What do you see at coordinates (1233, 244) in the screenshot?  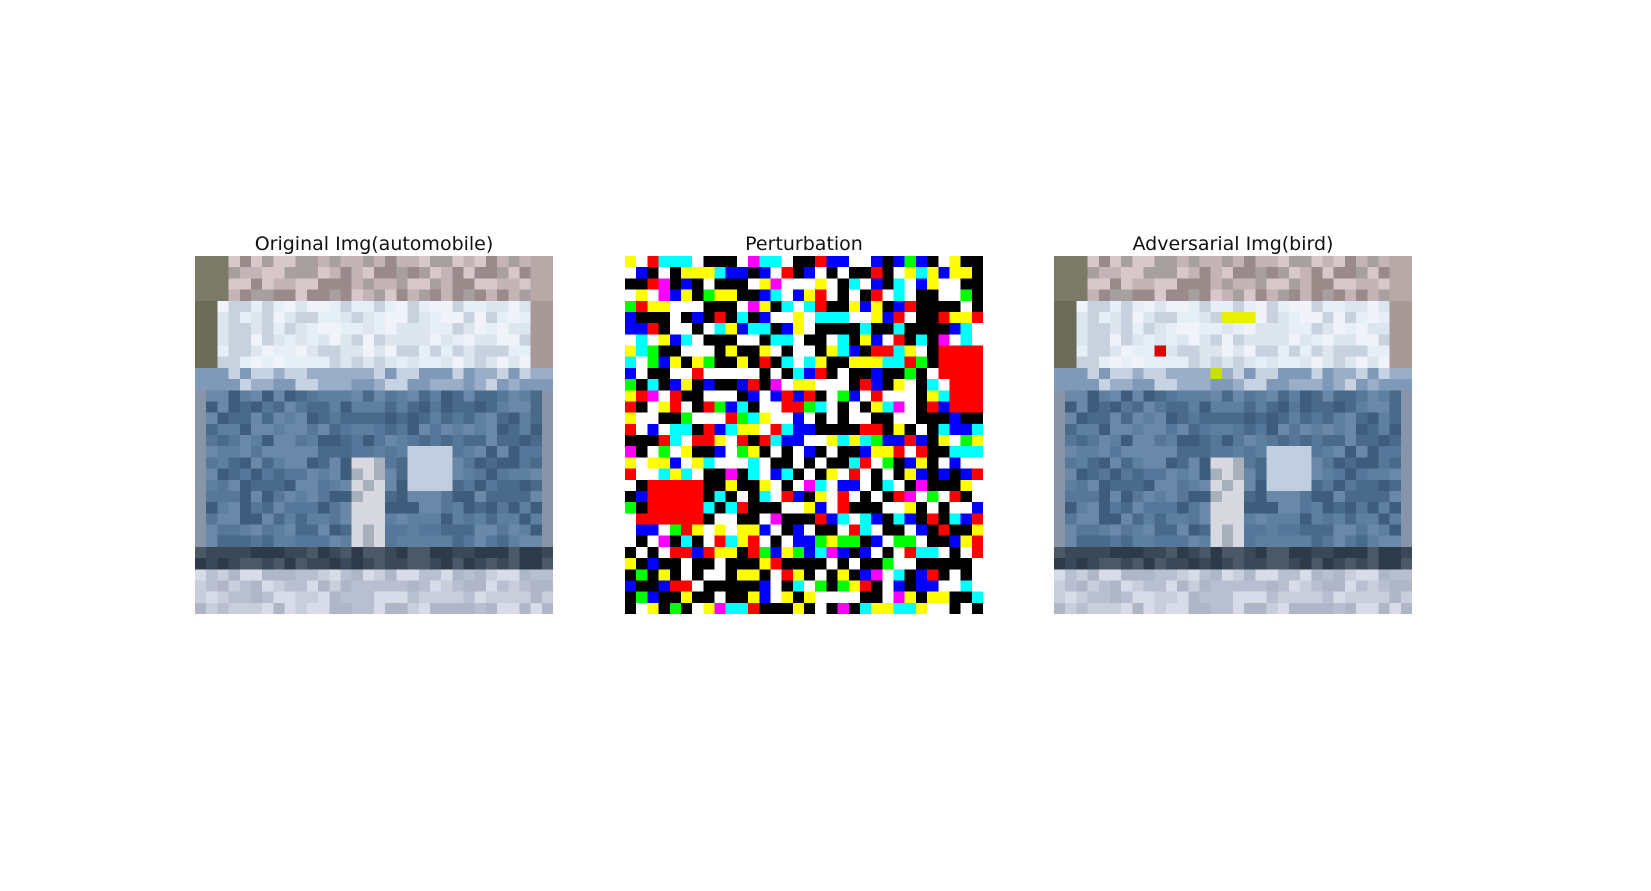 I see `adversarial-image-title: Adversarial Img(bird)` at bounding box center [1233, 244].